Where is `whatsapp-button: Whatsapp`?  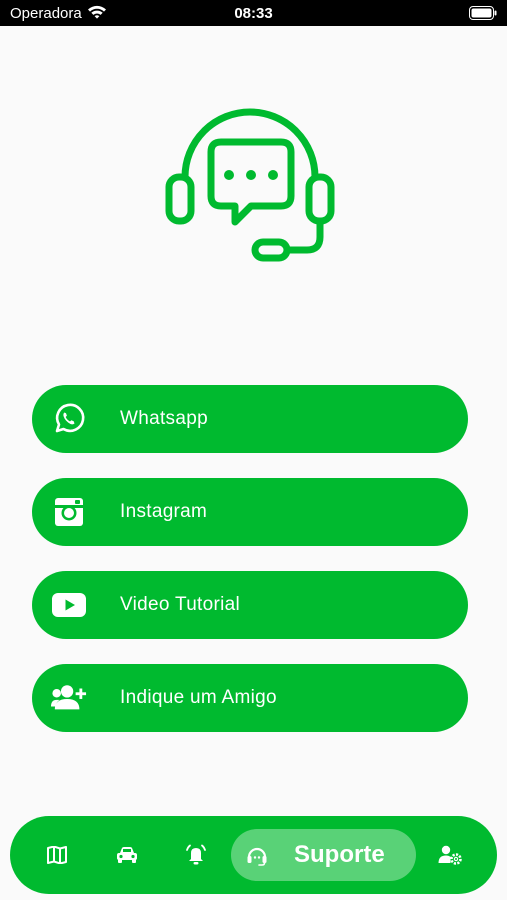 whatsapp-button: Whatsapp is located at coordinates (250, 419).